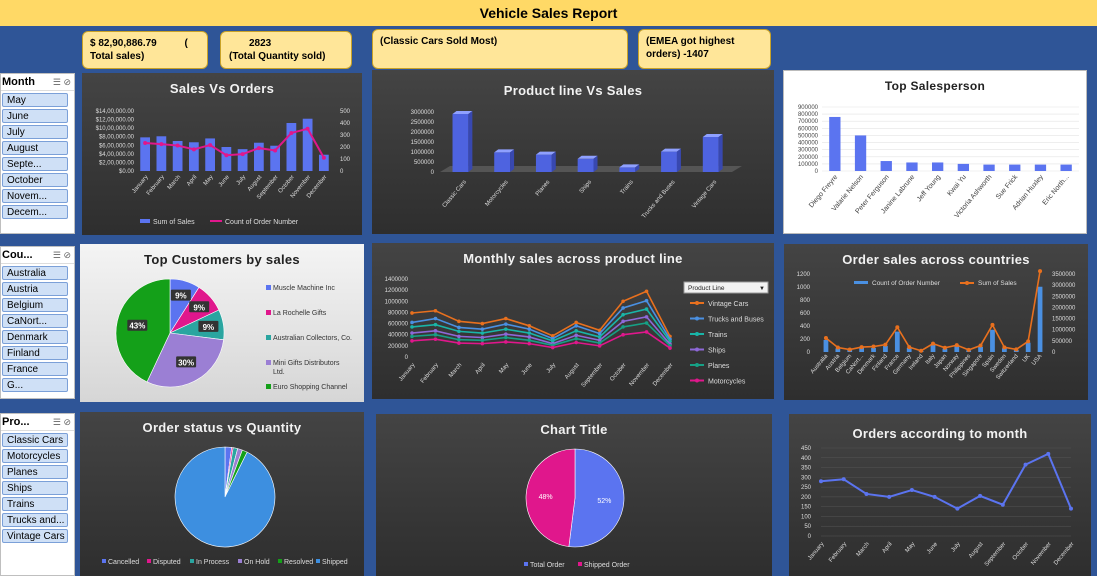  What do you see at coordinates (572, 371) in the screenshot?
I see `tick-label: August` at bounding box center [572, 371].